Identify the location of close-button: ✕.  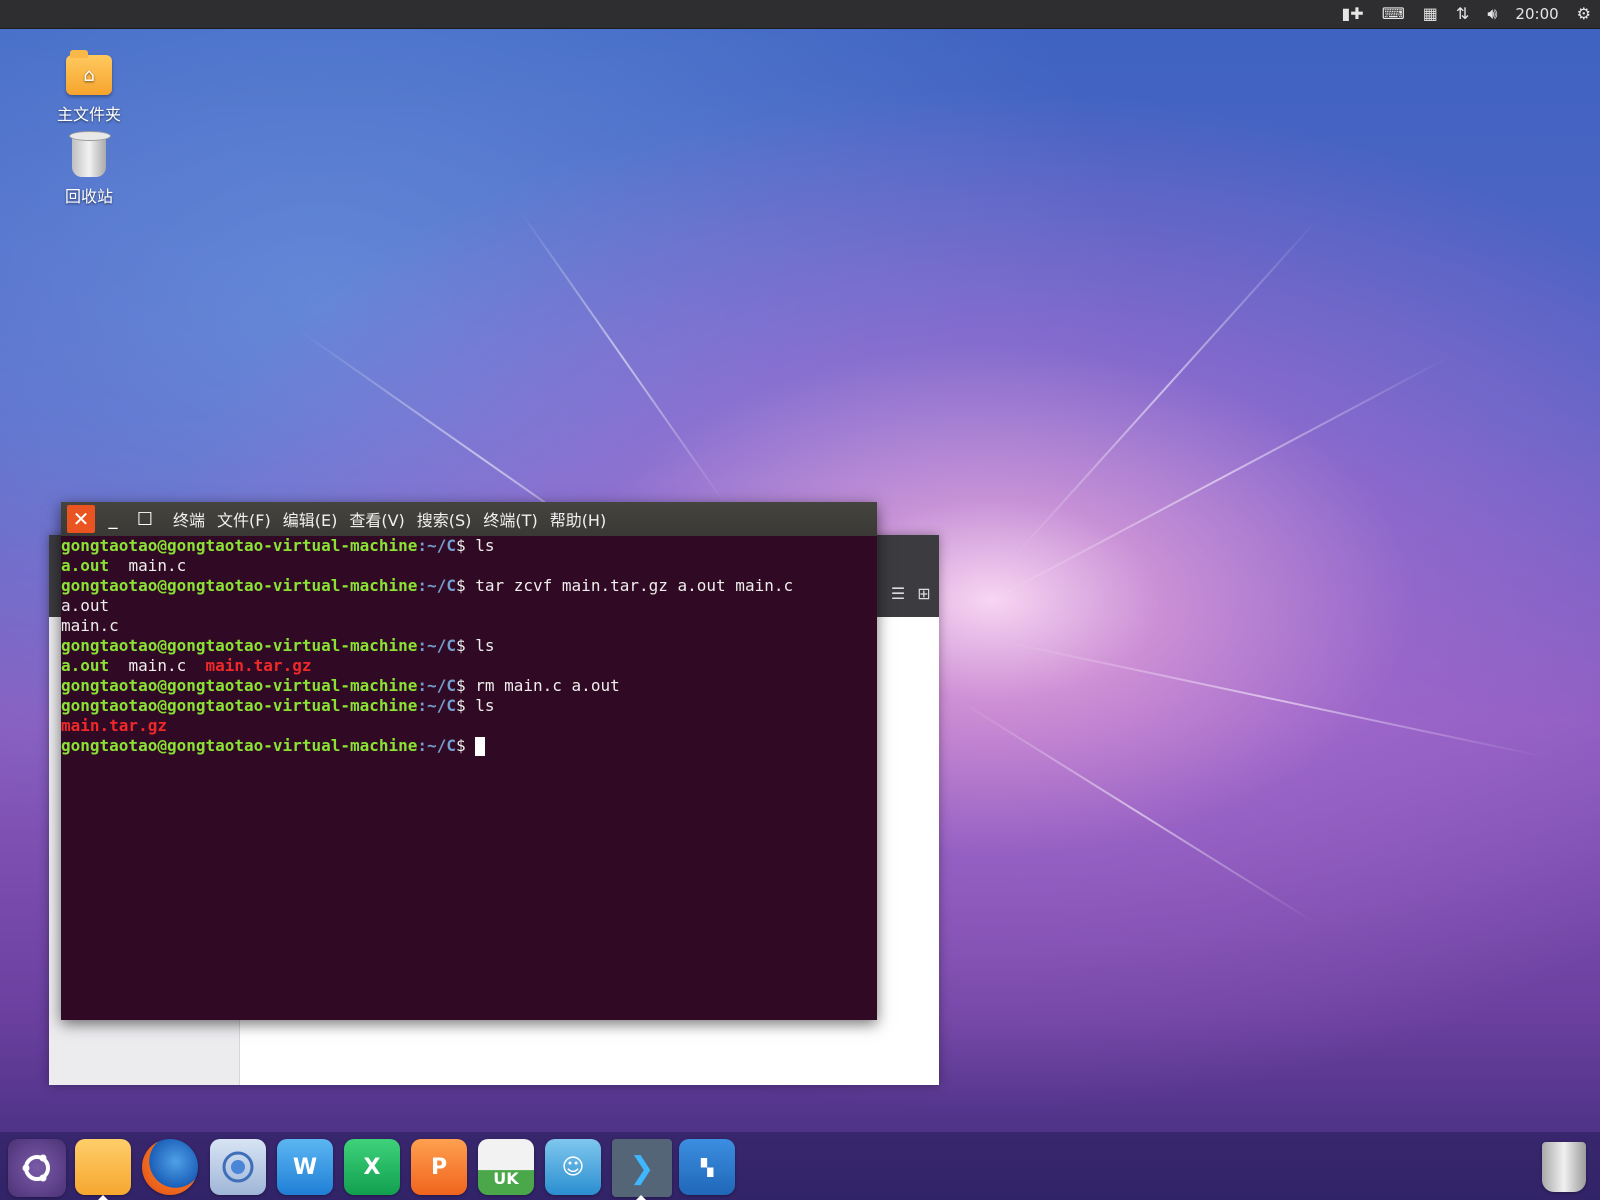
(81, 519).